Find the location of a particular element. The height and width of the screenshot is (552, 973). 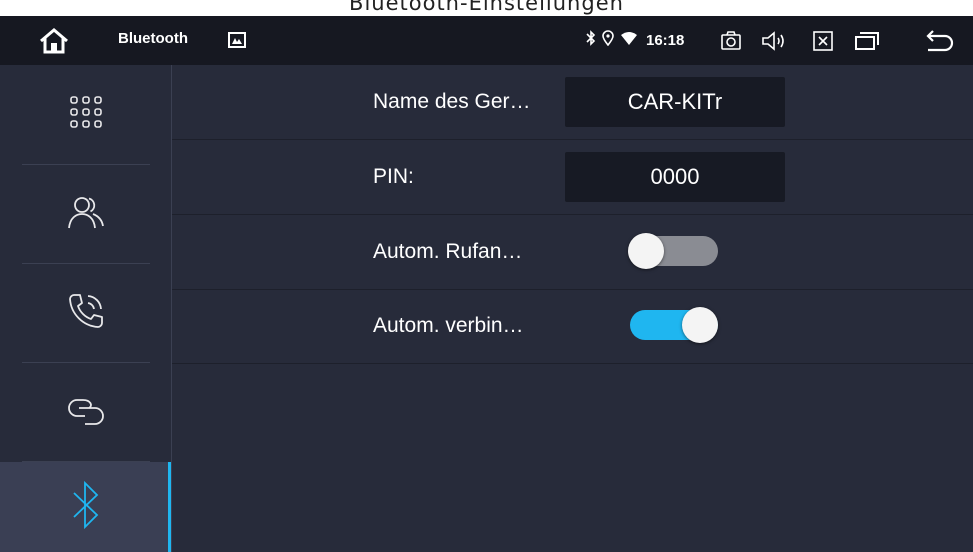

status-indicators: 16:18 is located at coordinates (635, 40).